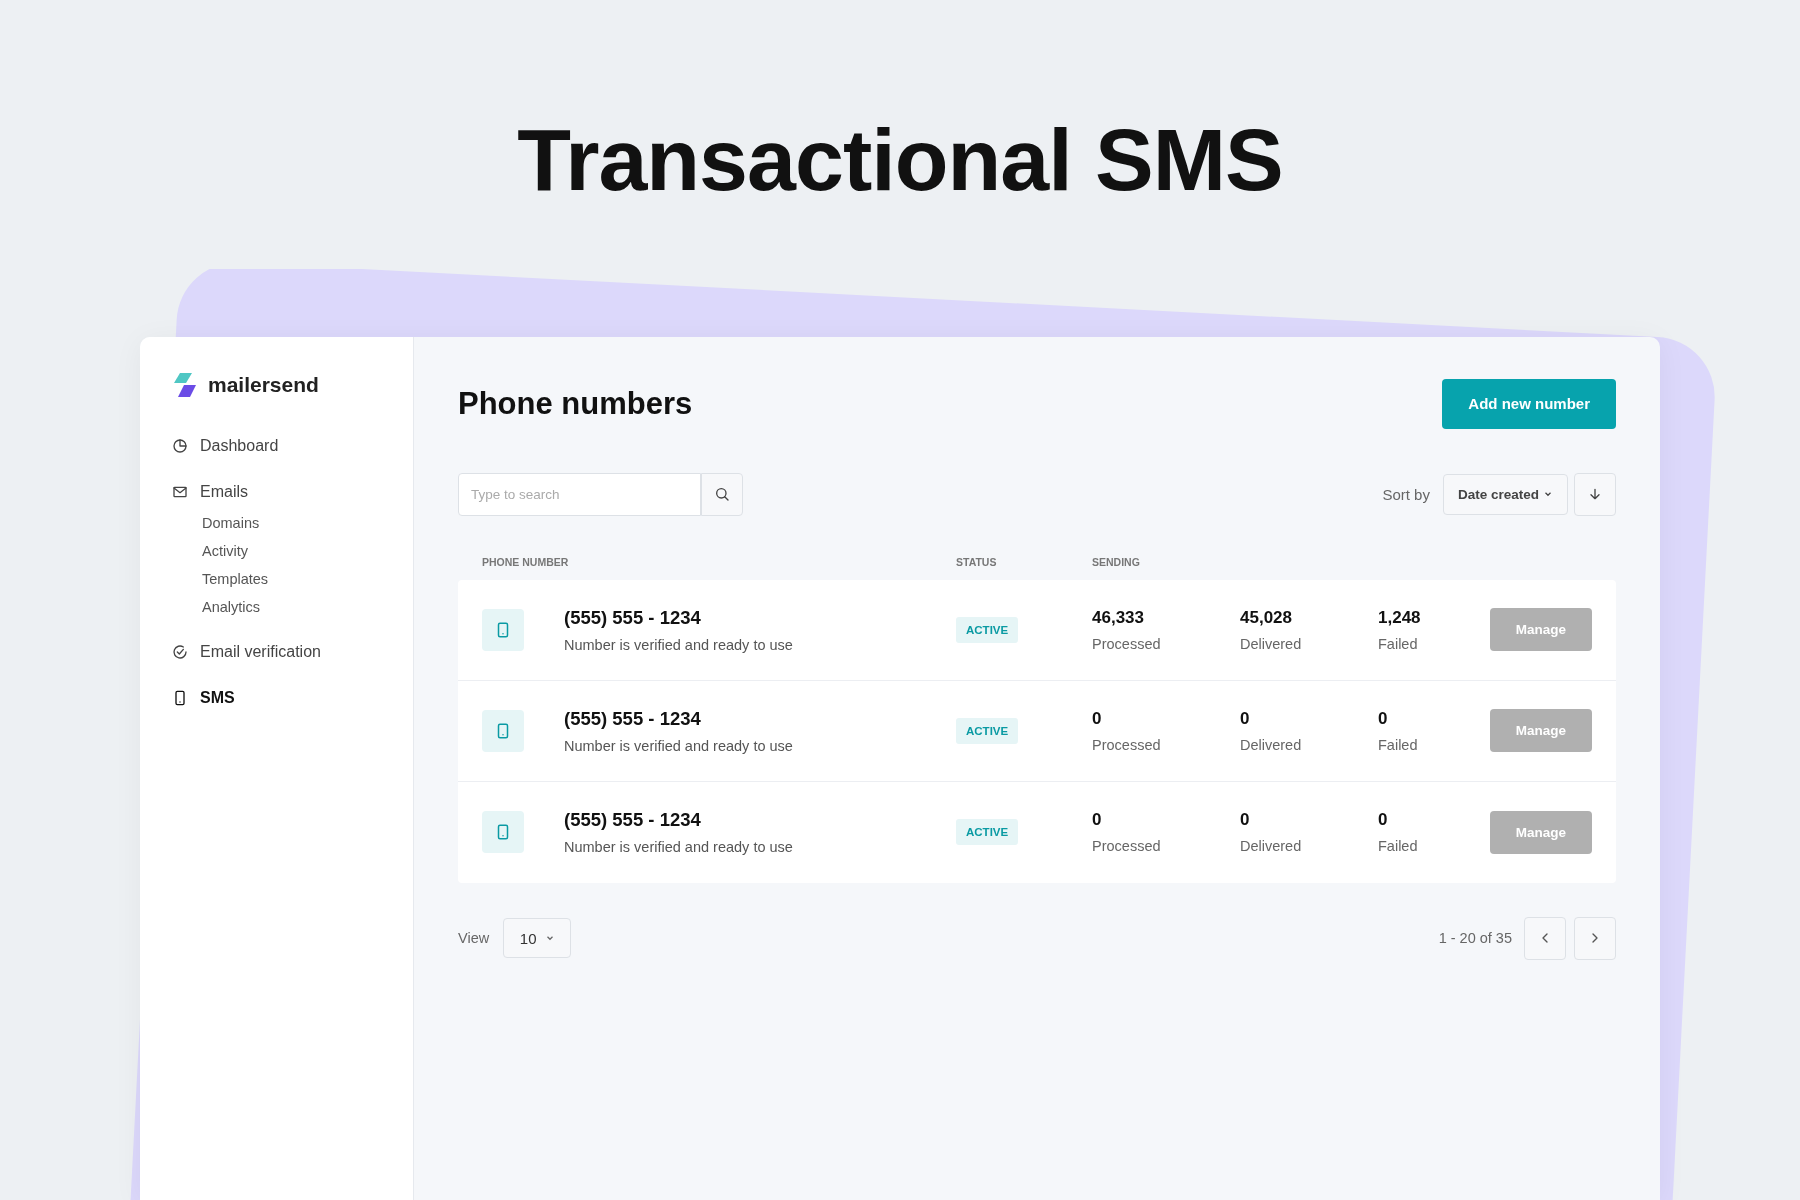 The image size is (1800, 1200). Describe the element at coordinates (1406, 494) in the screenshot. I see `sort-label: Sort by` at that location.